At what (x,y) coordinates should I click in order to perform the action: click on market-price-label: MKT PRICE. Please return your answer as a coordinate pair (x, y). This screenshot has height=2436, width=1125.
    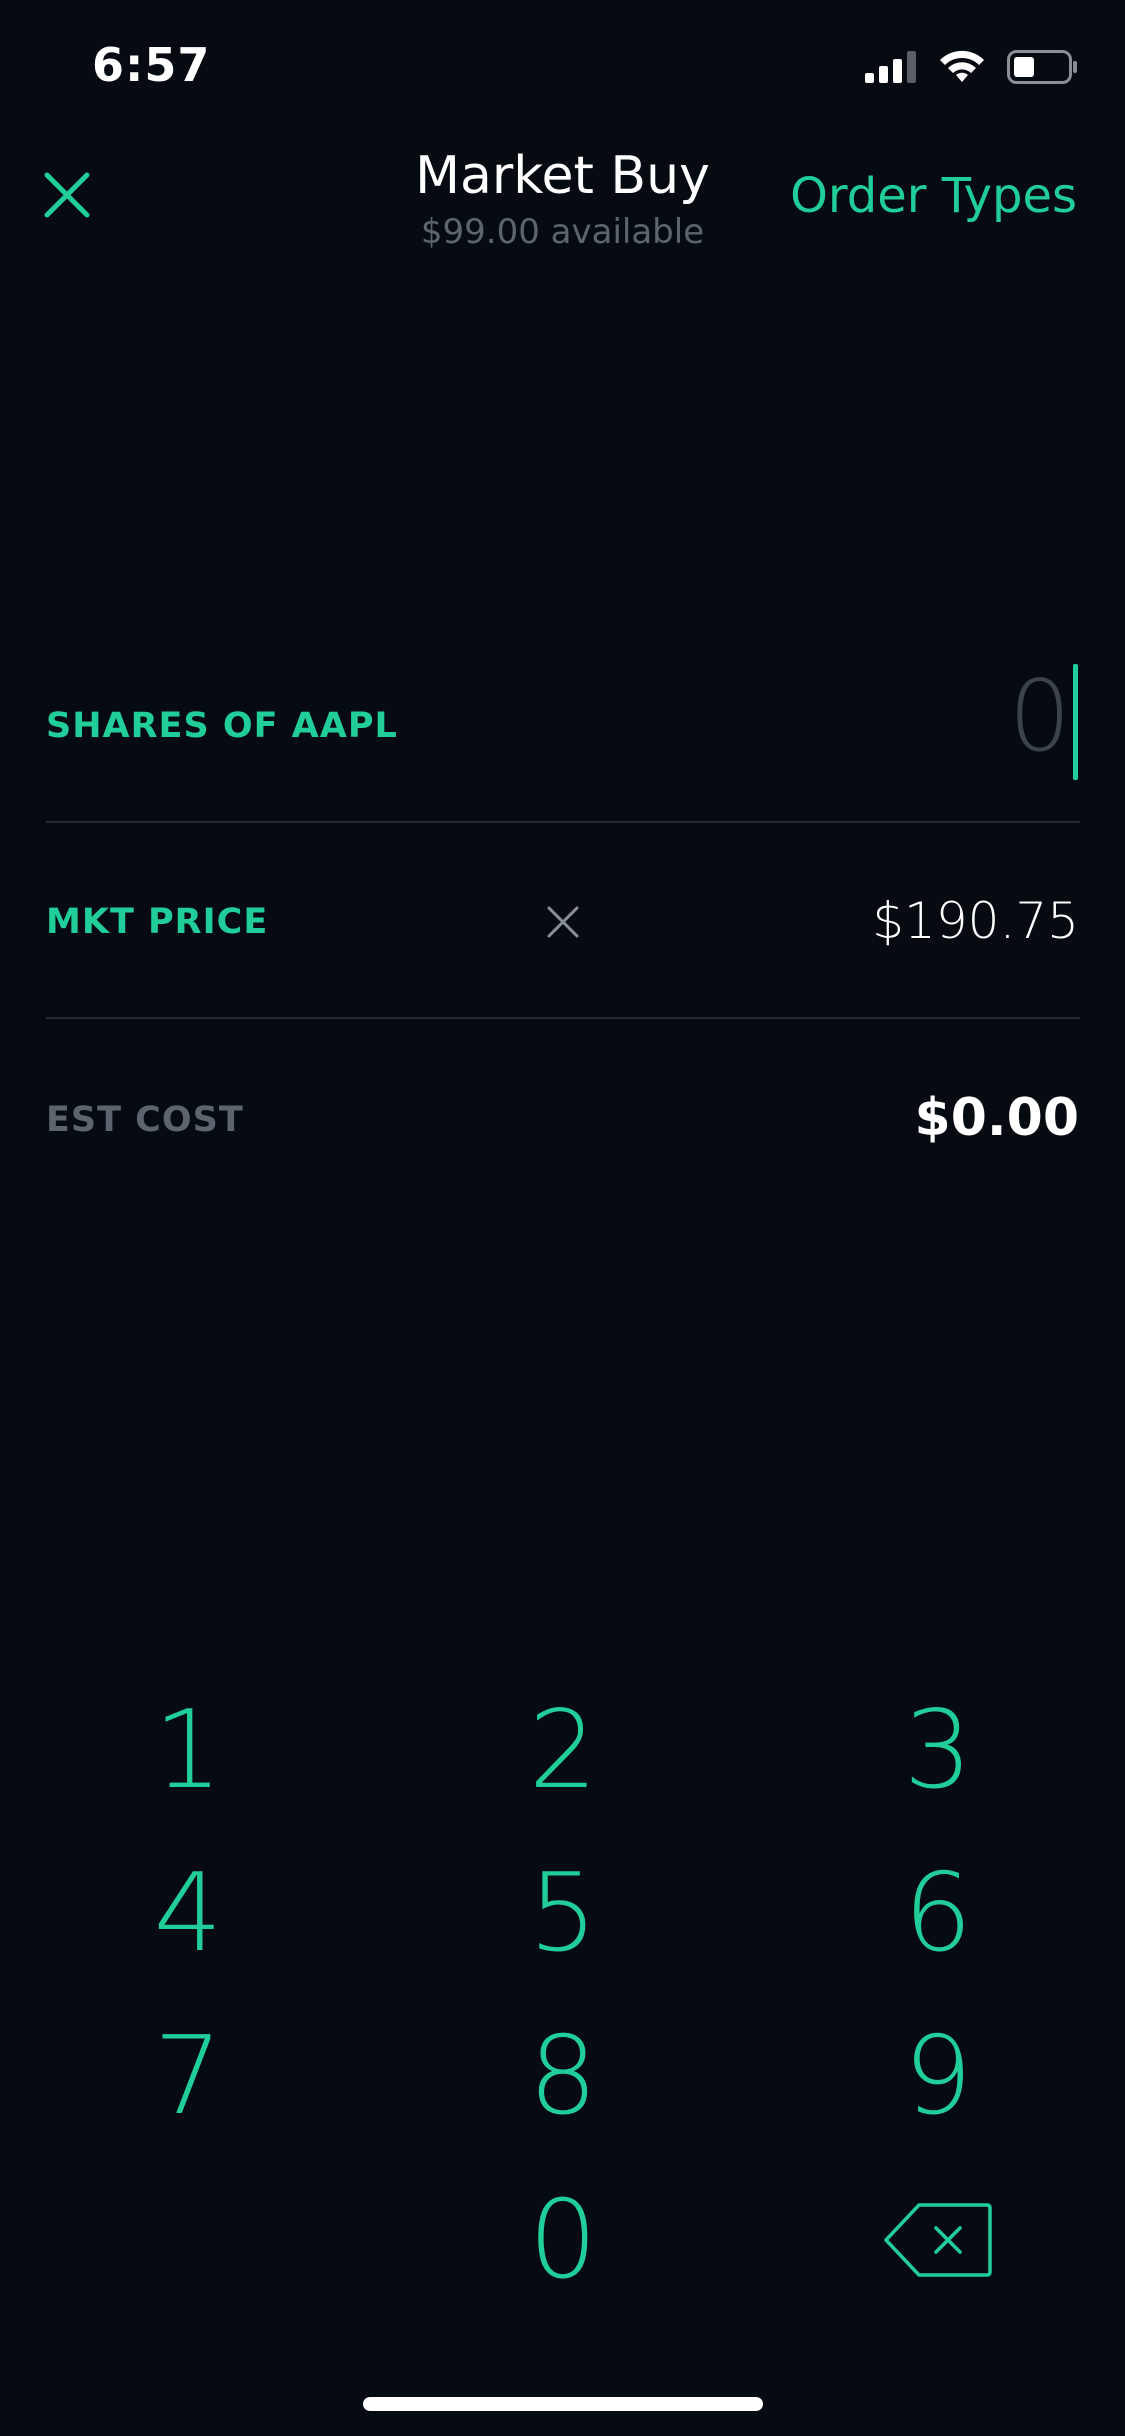
    Looking at the image, I should click on (157, 922).